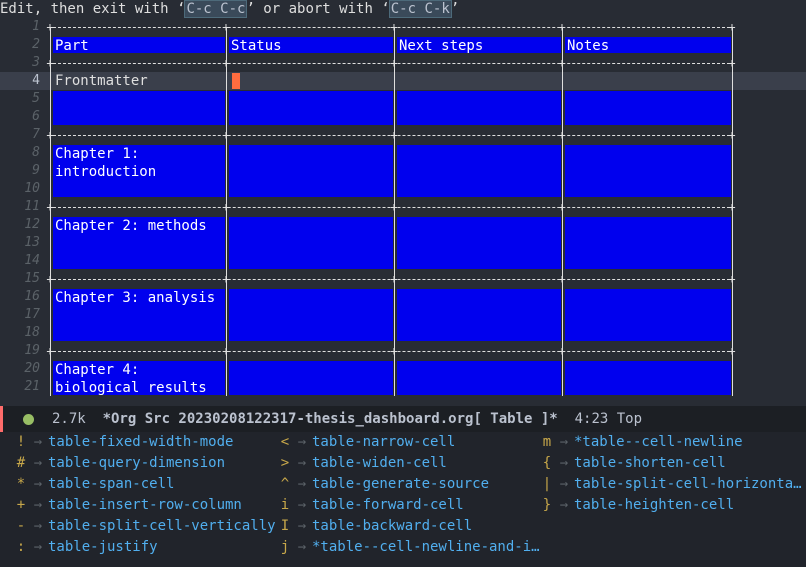 Image resolution: width=806 pixels, height=567 pixels. Describe the element at coordinates (135, 298) in the screenshot. I see `cell-text-line: Chapter 3: analysis` at that location.